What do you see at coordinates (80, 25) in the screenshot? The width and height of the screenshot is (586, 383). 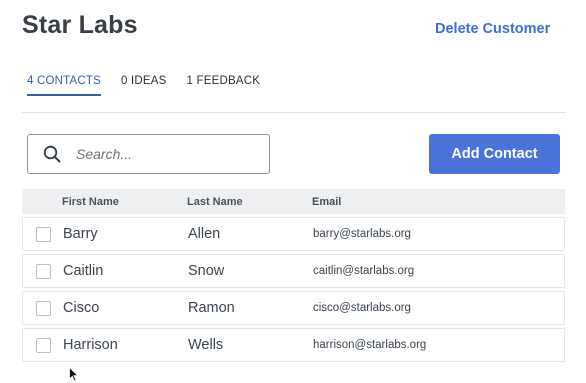 I see `page-title: Star Labs` at bounding box center [80, 25].